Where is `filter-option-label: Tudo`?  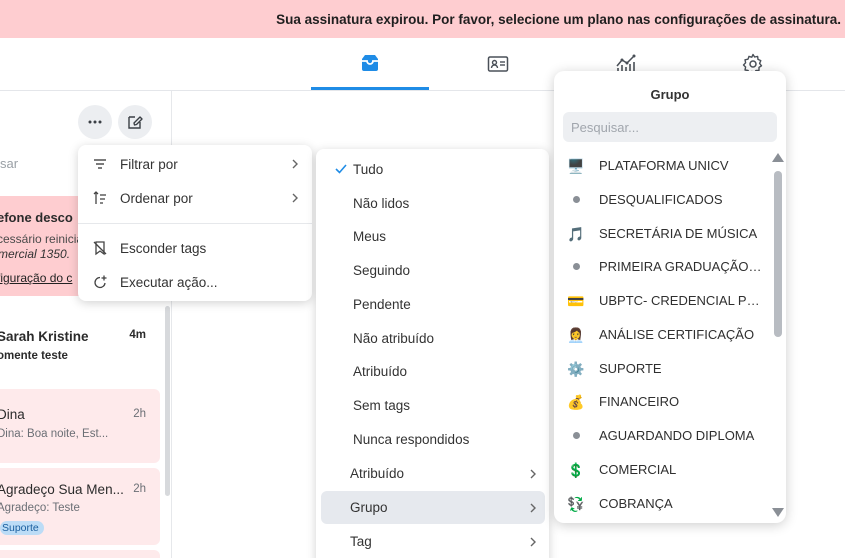
filter-option-label: Tudo is located at coordinates (368, 169).